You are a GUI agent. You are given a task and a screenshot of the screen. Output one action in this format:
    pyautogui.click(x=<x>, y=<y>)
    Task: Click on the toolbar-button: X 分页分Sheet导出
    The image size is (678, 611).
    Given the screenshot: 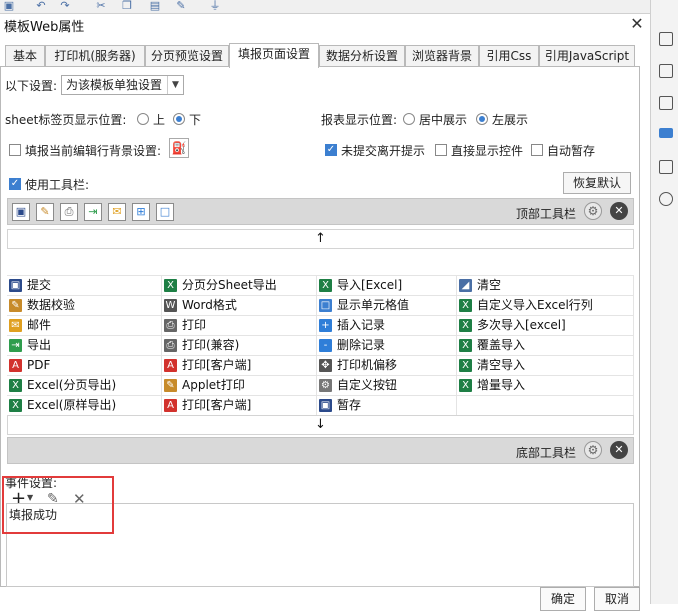 What is the action you would take?
    pyautogui.click(x=239, y=286)
    